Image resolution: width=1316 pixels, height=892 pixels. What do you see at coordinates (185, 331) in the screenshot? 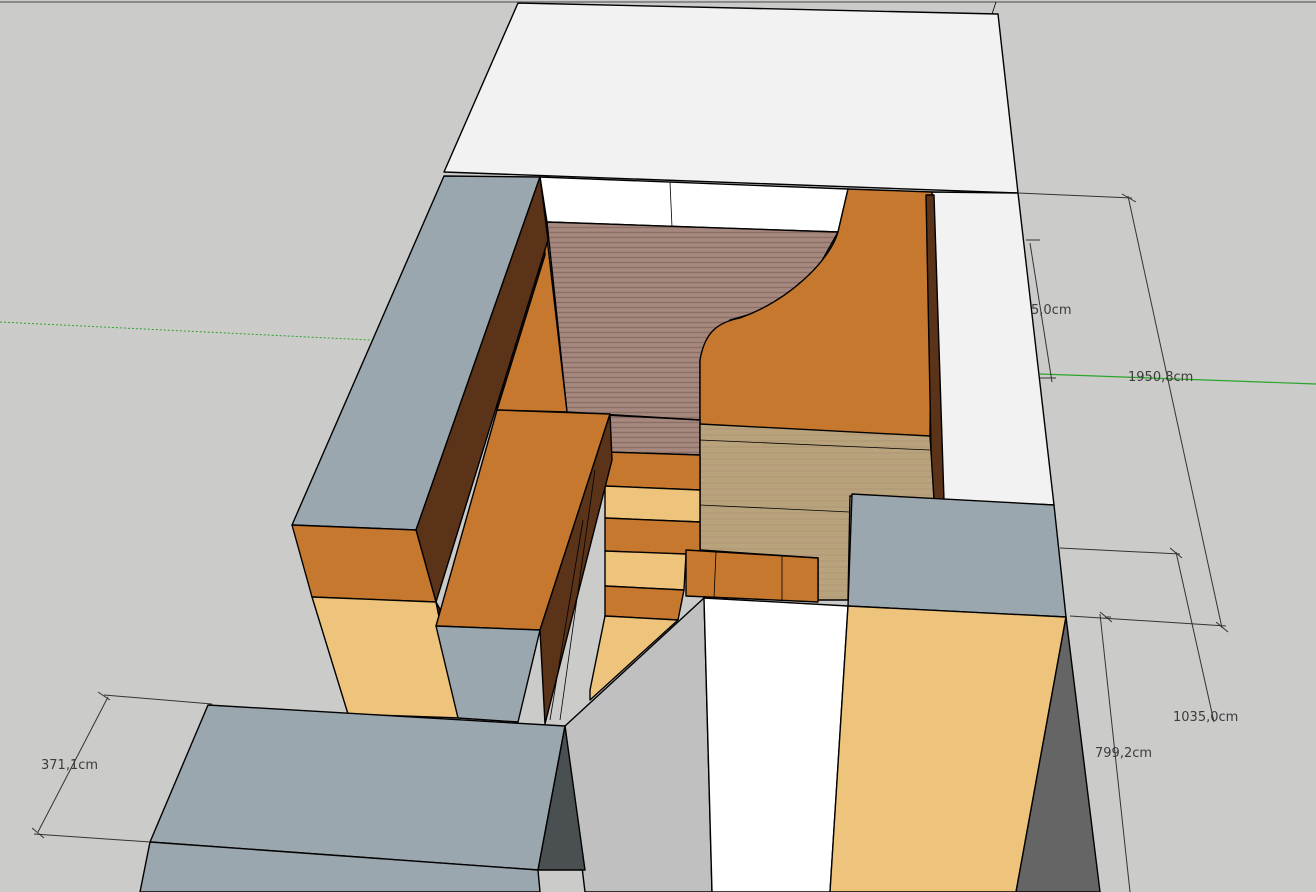
I see `green-axis-left` at bounding box center [185, 331].